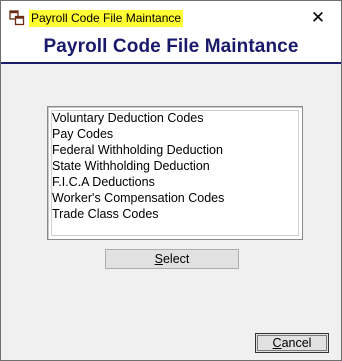 The height and width of the screenshot is (361, 342). I want to click on cancel-mnemonic: C, so click(277, 343).